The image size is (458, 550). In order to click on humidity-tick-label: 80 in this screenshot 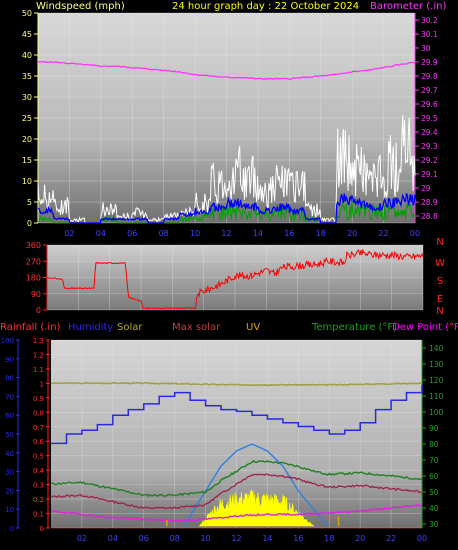, I will do `click(9, 379)`.